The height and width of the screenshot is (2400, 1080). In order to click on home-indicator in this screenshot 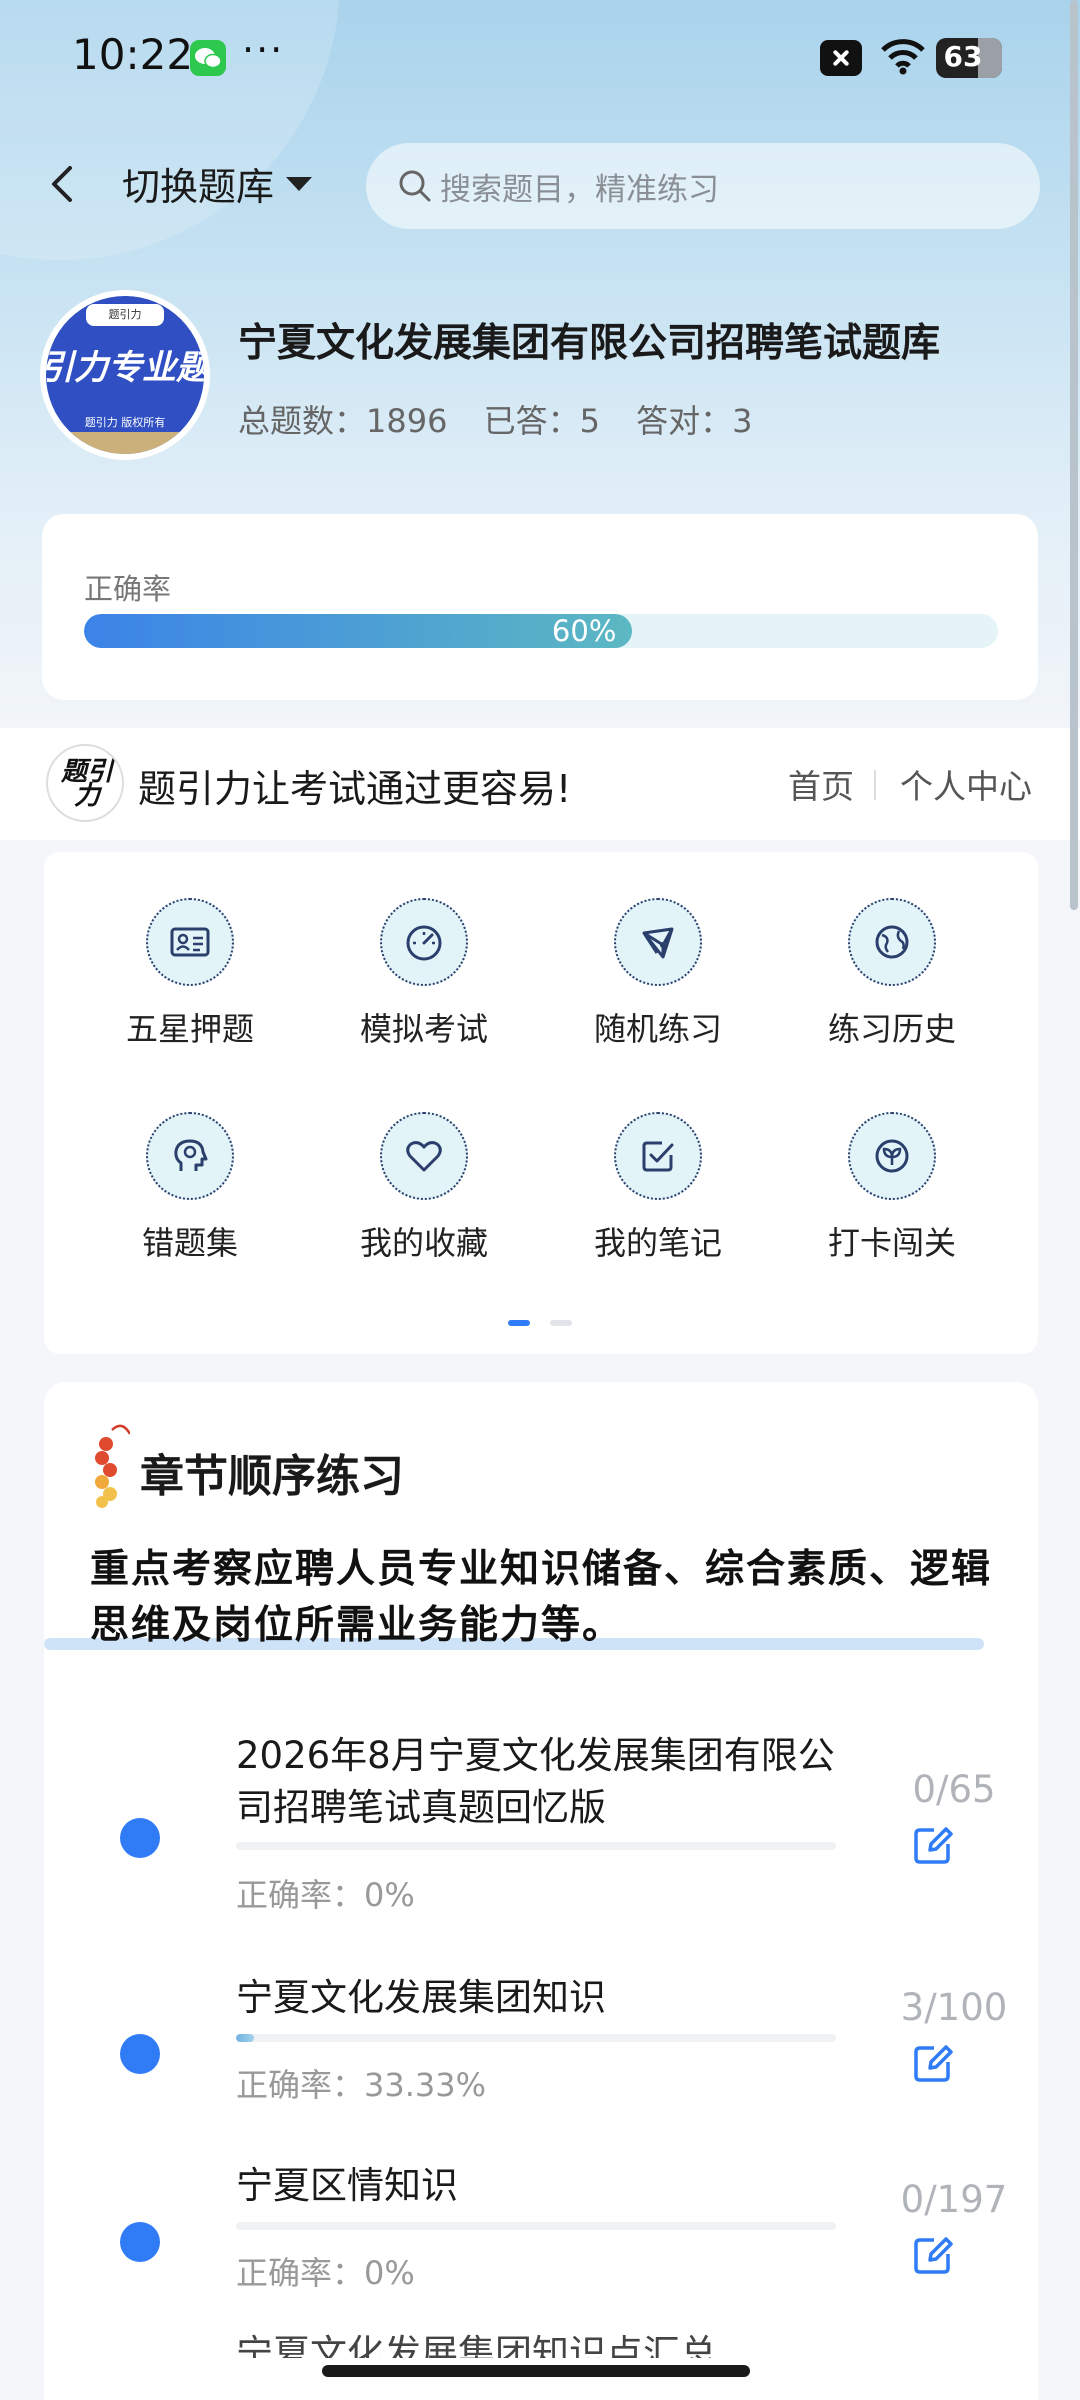, I will do `click(536, 2371)`.